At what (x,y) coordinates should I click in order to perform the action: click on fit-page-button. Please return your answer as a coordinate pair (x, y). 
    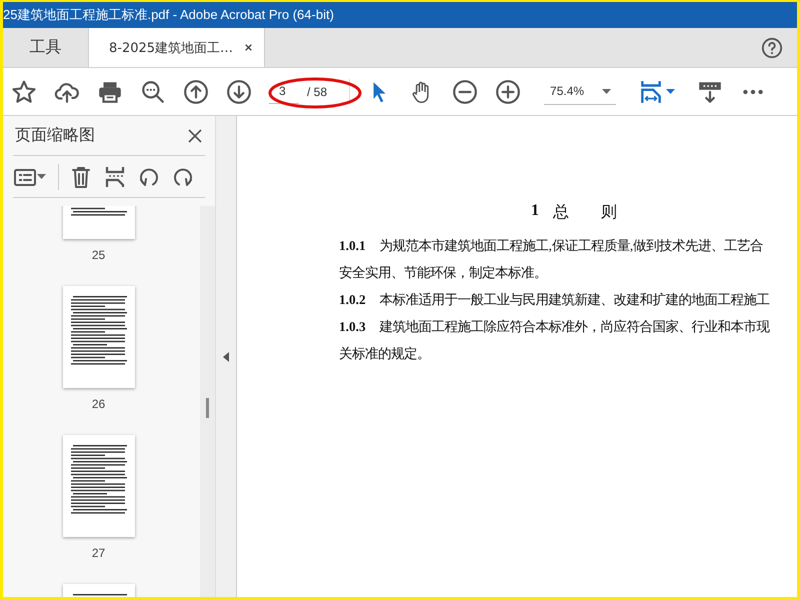
    Looking at the image, I should click on (657, 91).